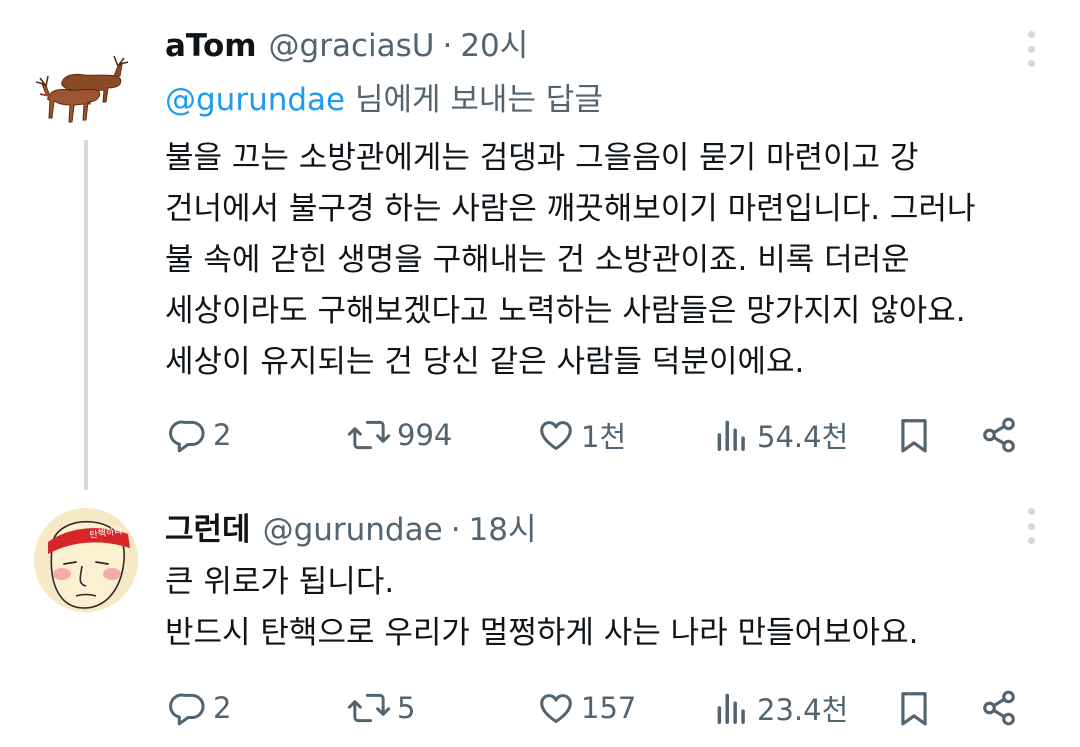 This screenshot has height=747, width=1080. I want to click on tweet-text-line: 세상이 유지되는 건 당신 같은 사람들 덕분이에요., so click(485, 362).